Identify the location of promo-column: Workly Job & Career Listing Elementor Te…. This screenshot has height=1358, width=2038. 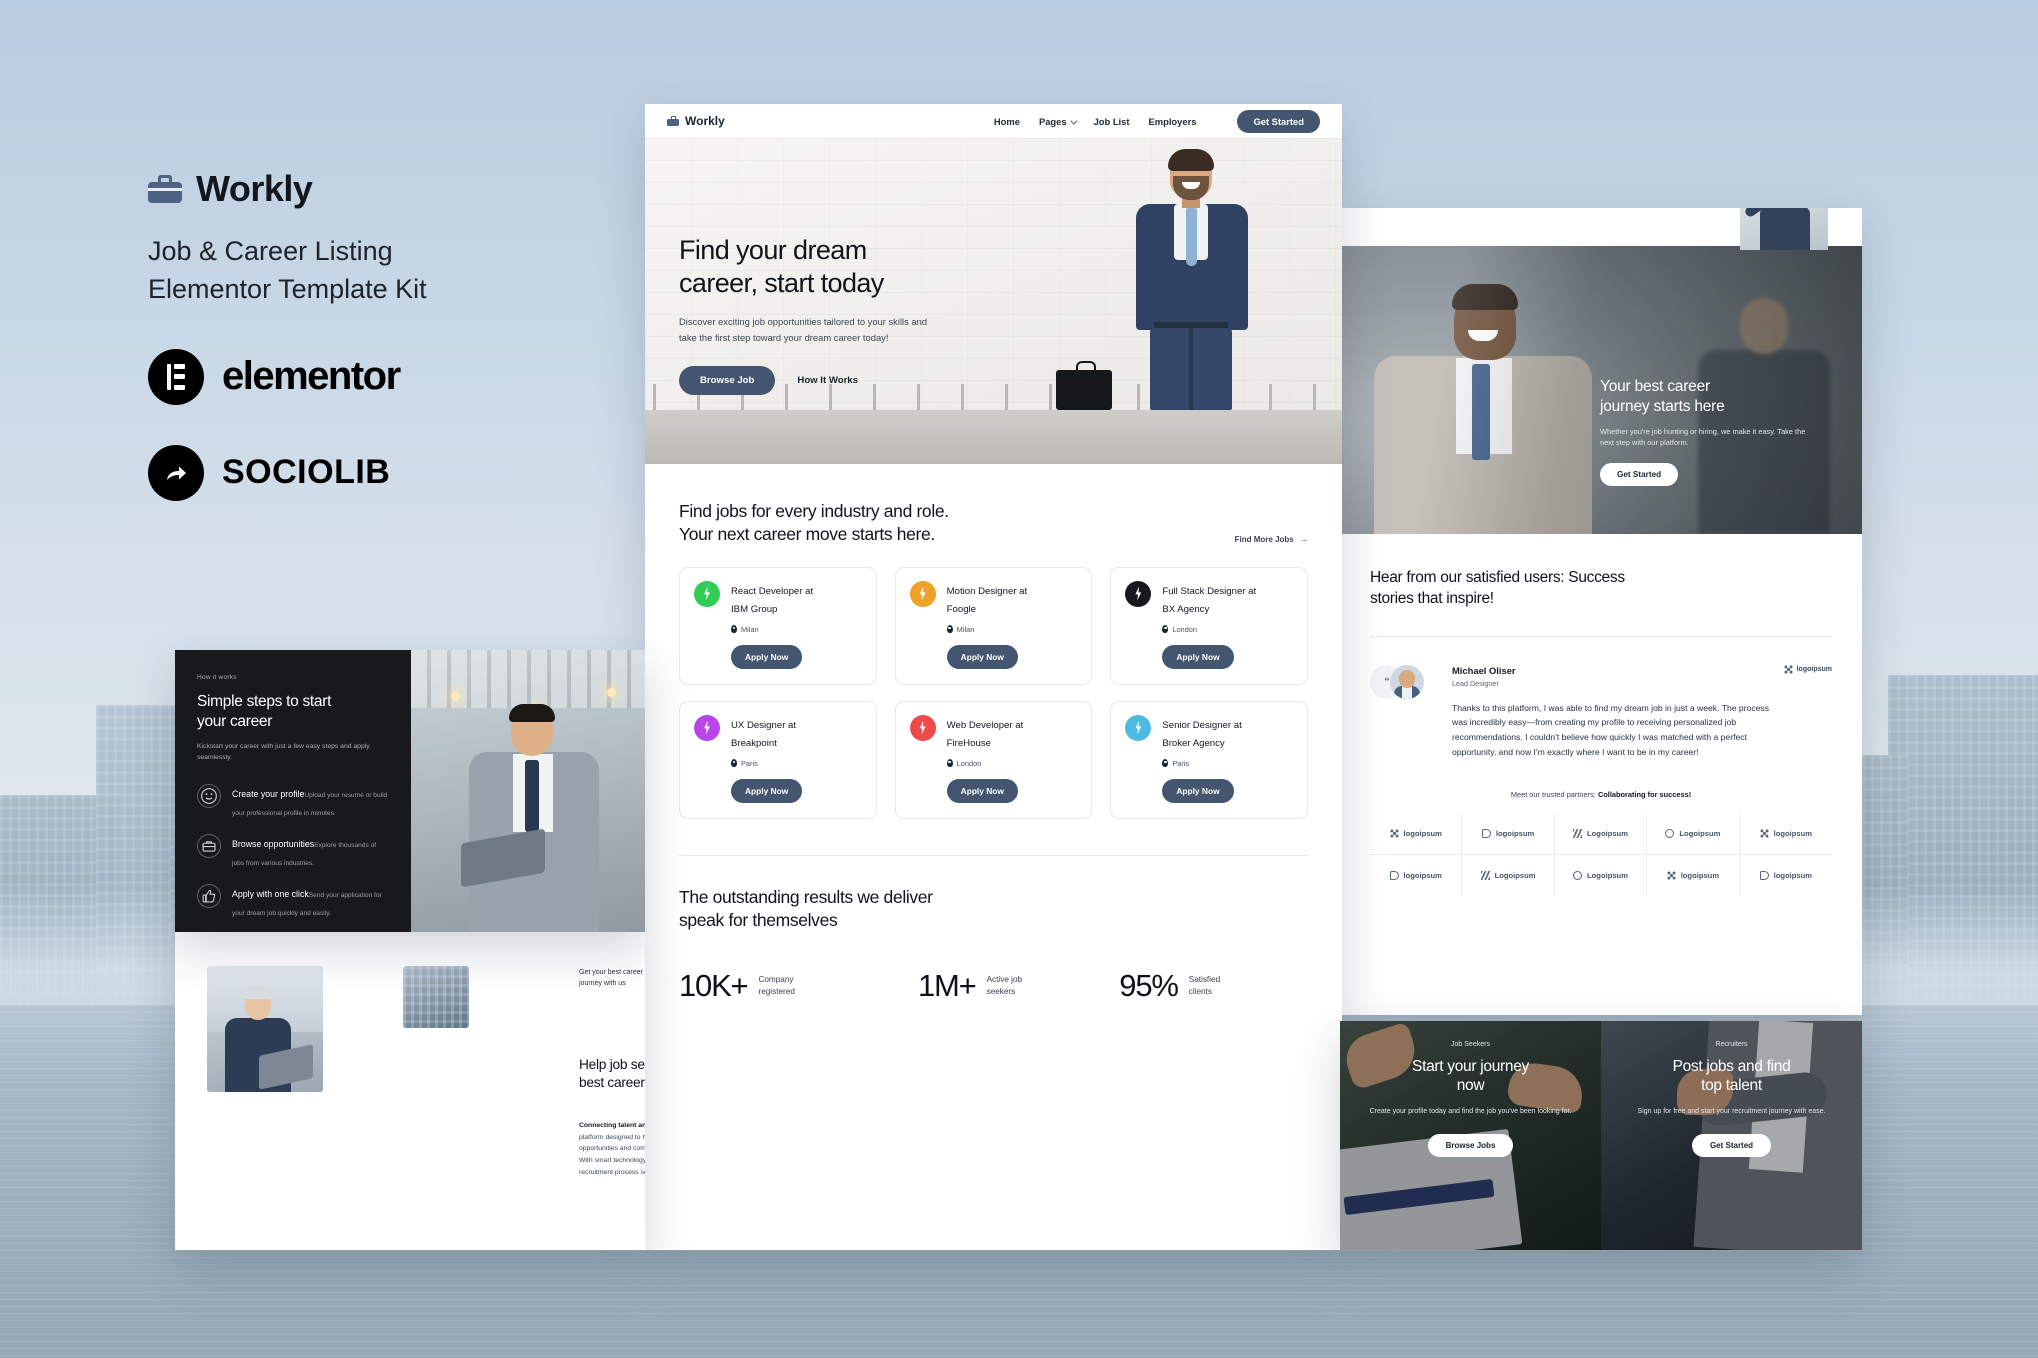
(358, 334).